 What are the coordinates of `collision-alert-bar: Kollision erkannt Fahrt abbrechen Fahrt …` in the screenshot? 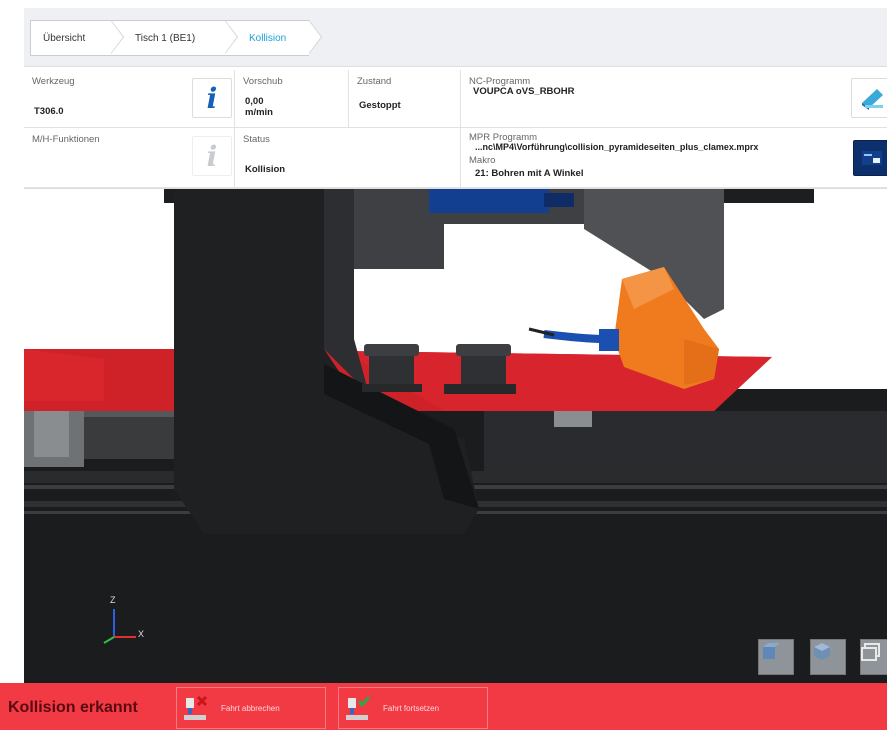 It's located at (443, 706).